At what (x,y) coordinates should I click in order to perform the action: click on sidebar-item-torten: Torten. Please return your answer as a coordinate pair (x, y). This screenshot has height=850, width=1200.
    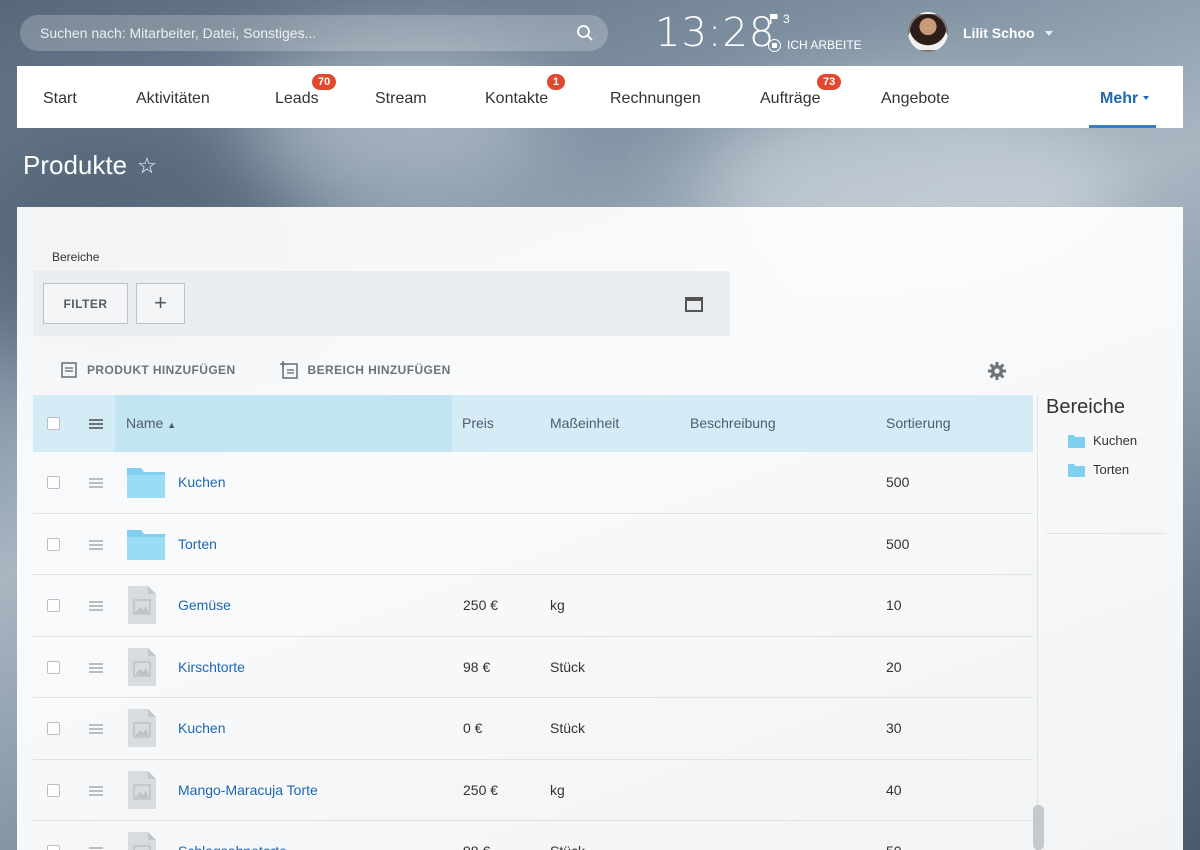
    Looking at the image, I should click on (1117, 469).